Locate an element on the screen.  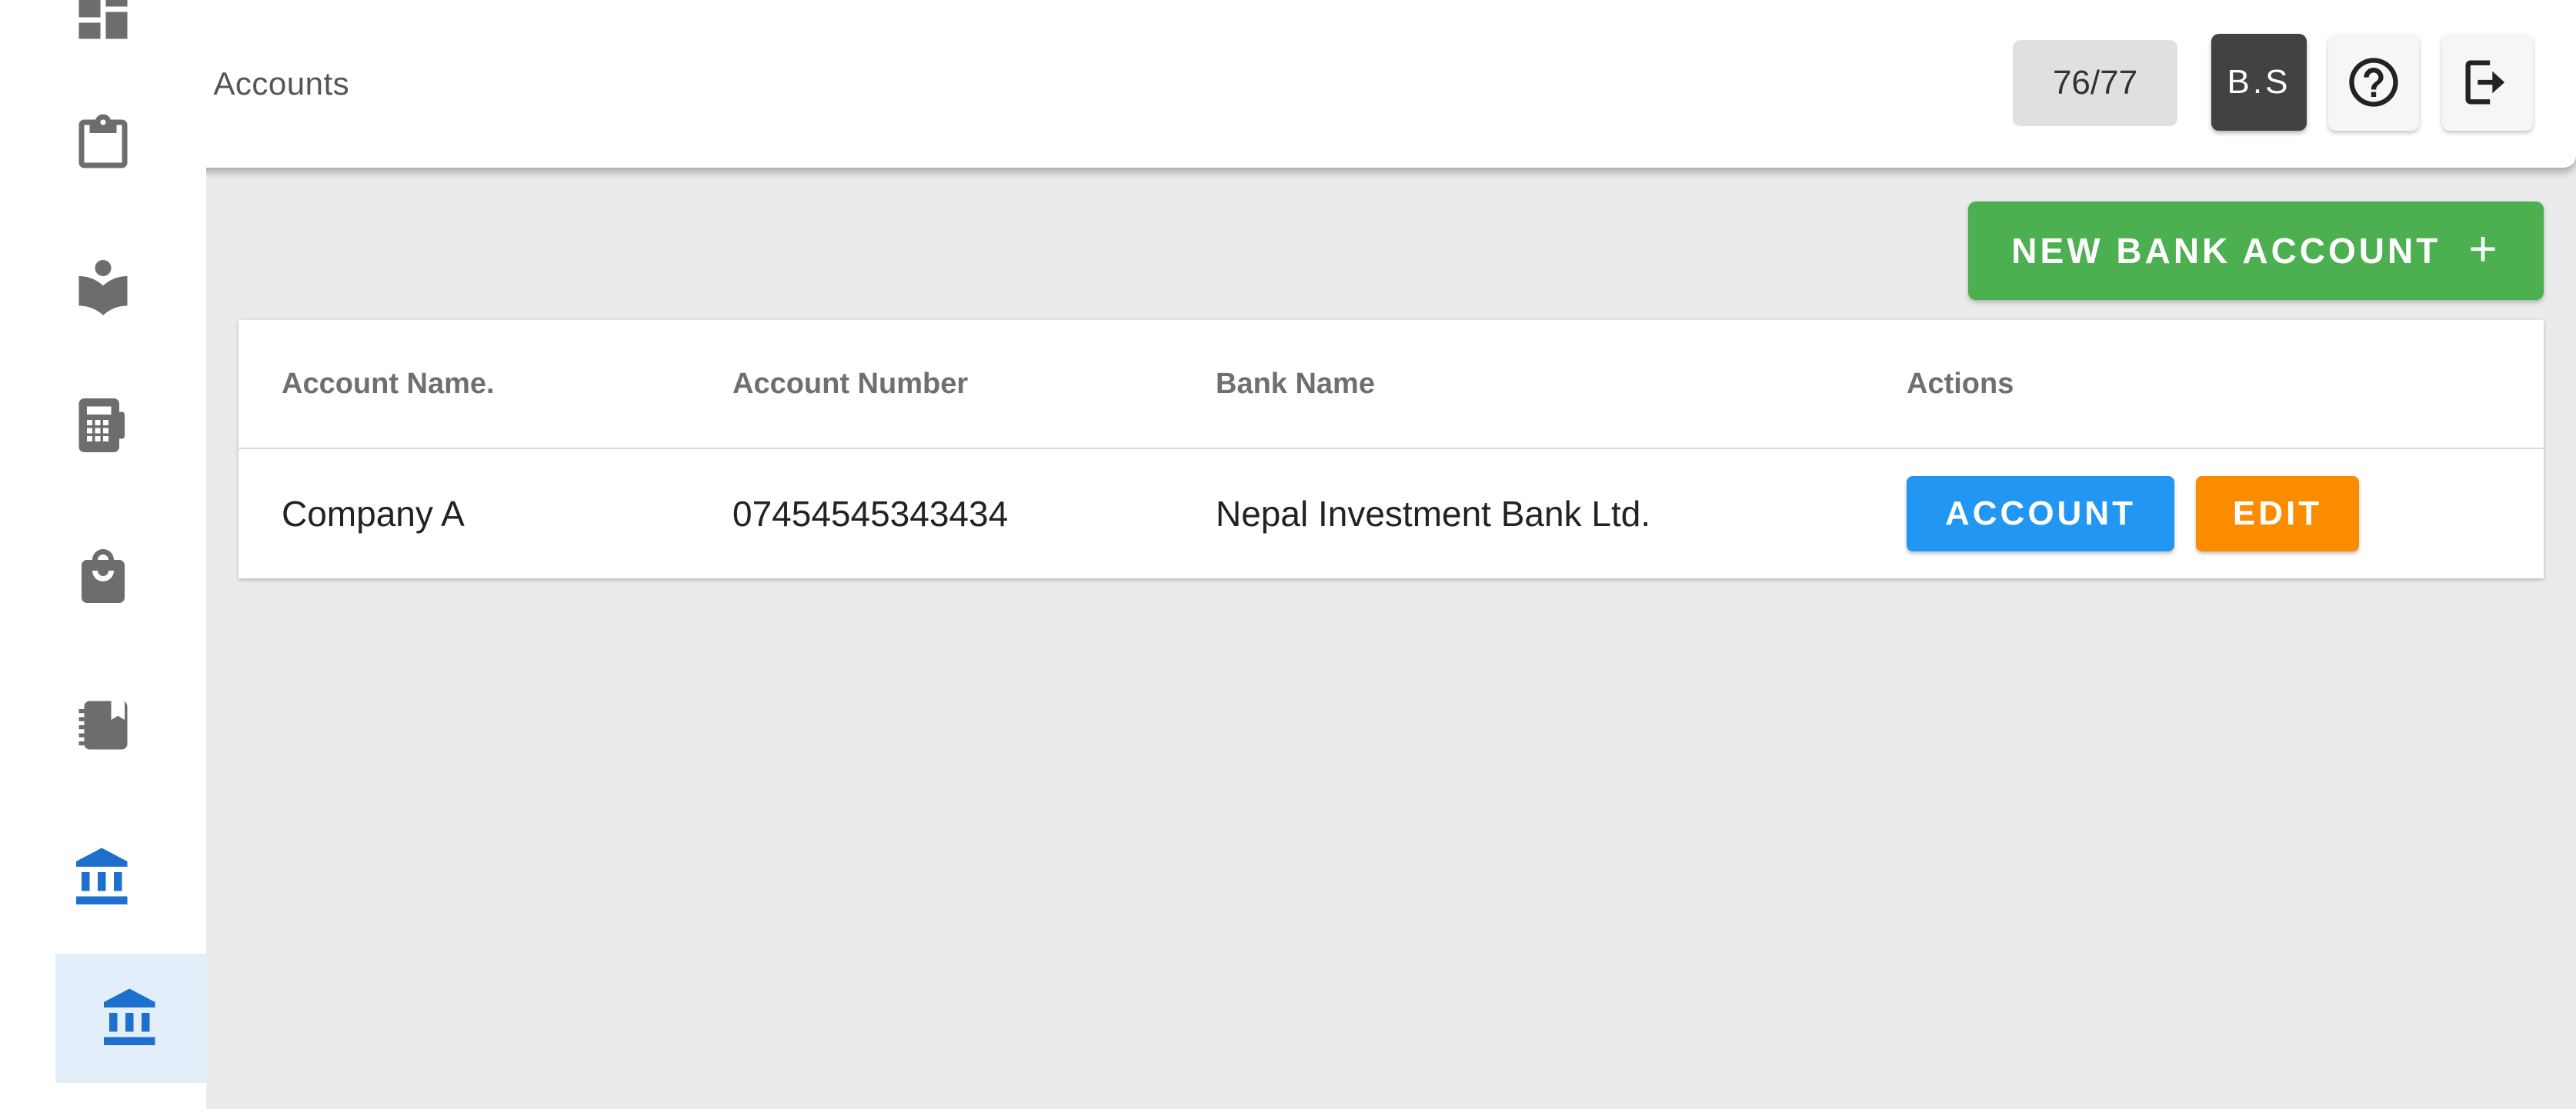
help-circle-icon is located at coordinates (2374, 82).